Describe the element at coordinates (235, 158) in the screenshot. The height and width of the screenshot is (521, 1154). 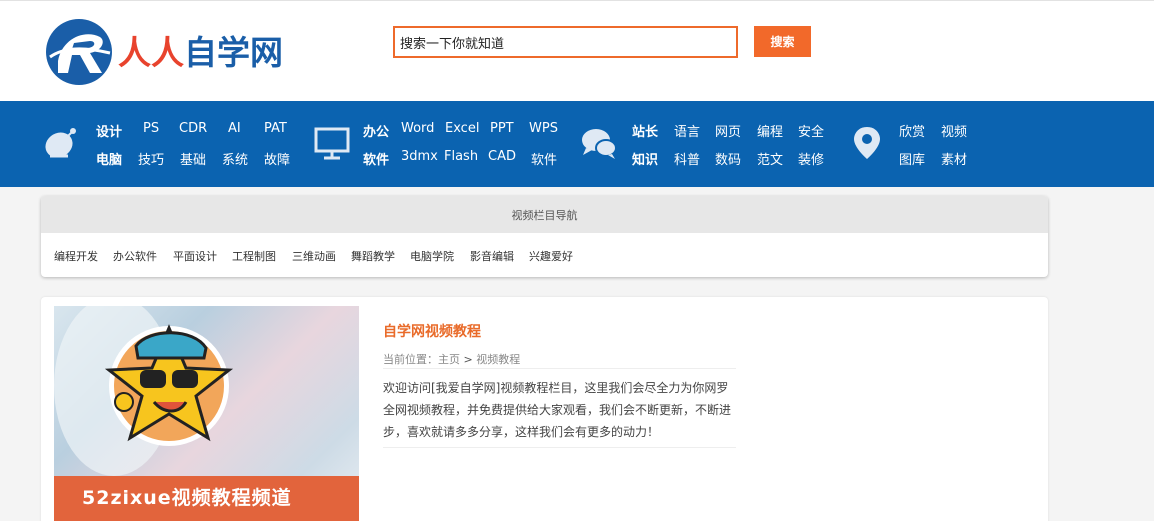
I see `nav-item-system: 系统` at that location.